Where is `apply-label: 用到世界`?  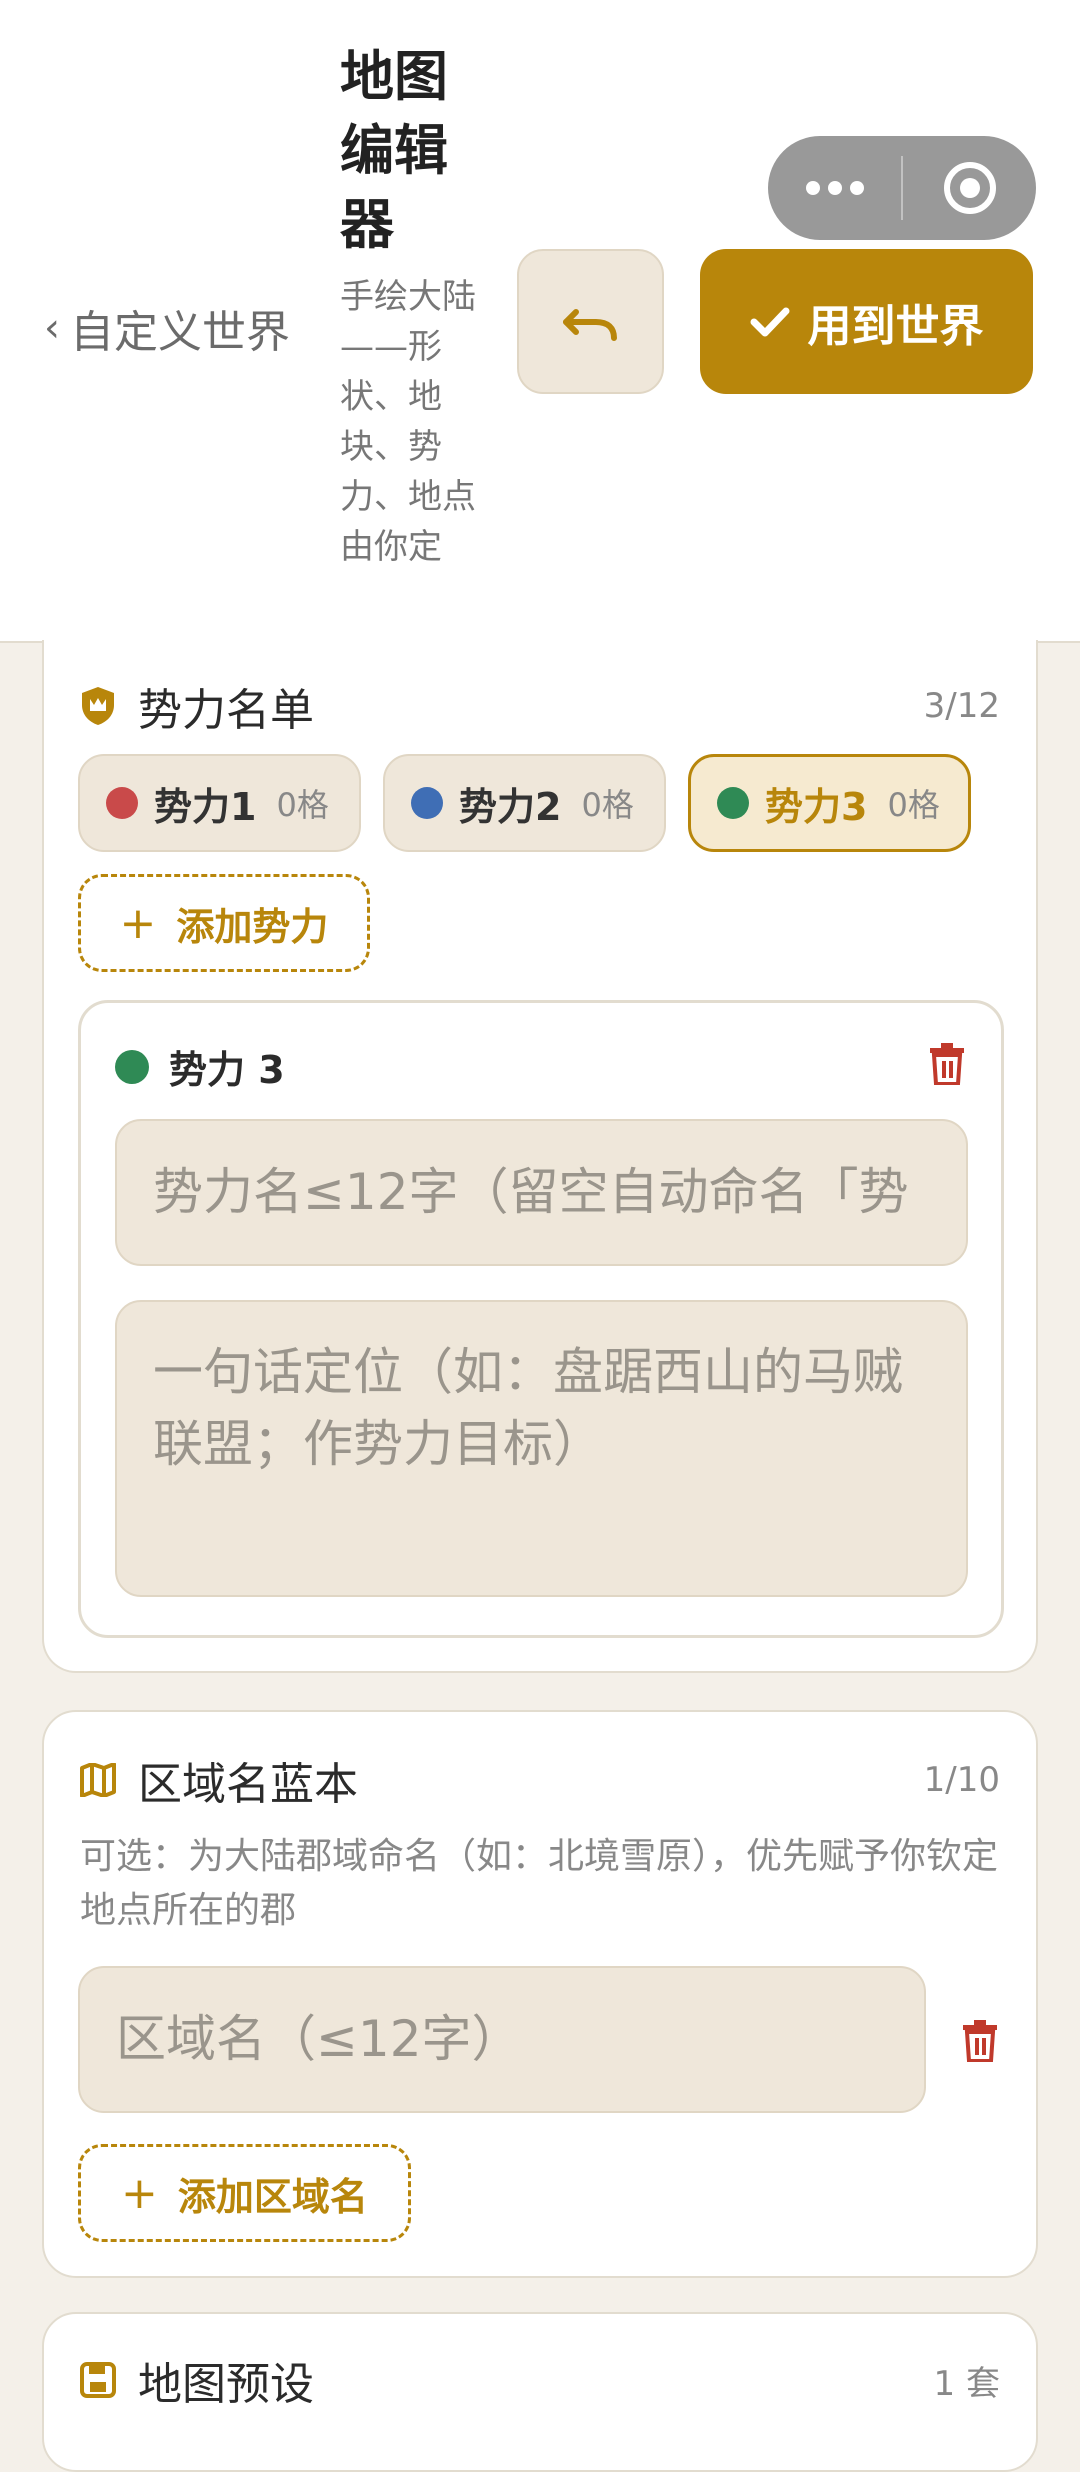
apply-label: 用到世界 is located at coordinates (895, 326).